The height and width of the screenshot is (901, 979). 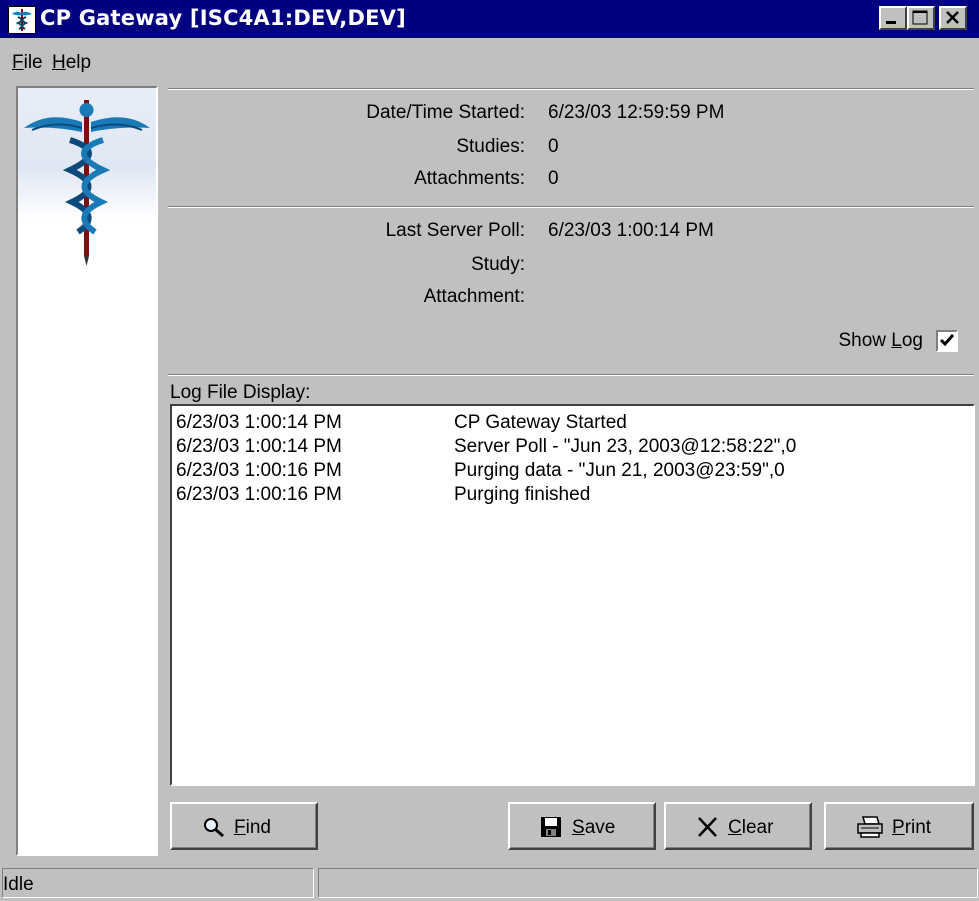 What do you see at coordinates (87, 471) in the screenshot?
I see `logo-pane` at bounding box center [87, 471].